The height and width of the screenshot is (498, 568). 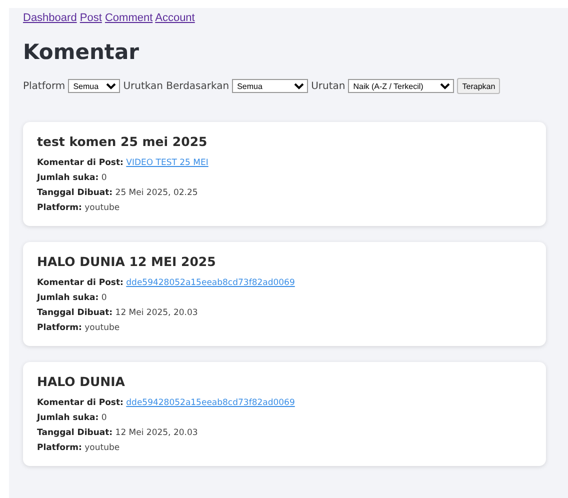 I want to click on comment-title: HALO DUNIA, so click(x=81, y=381).